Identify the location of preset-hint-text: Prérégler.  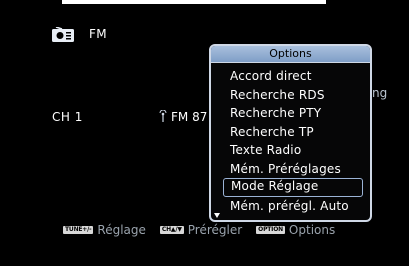
(215, 230).